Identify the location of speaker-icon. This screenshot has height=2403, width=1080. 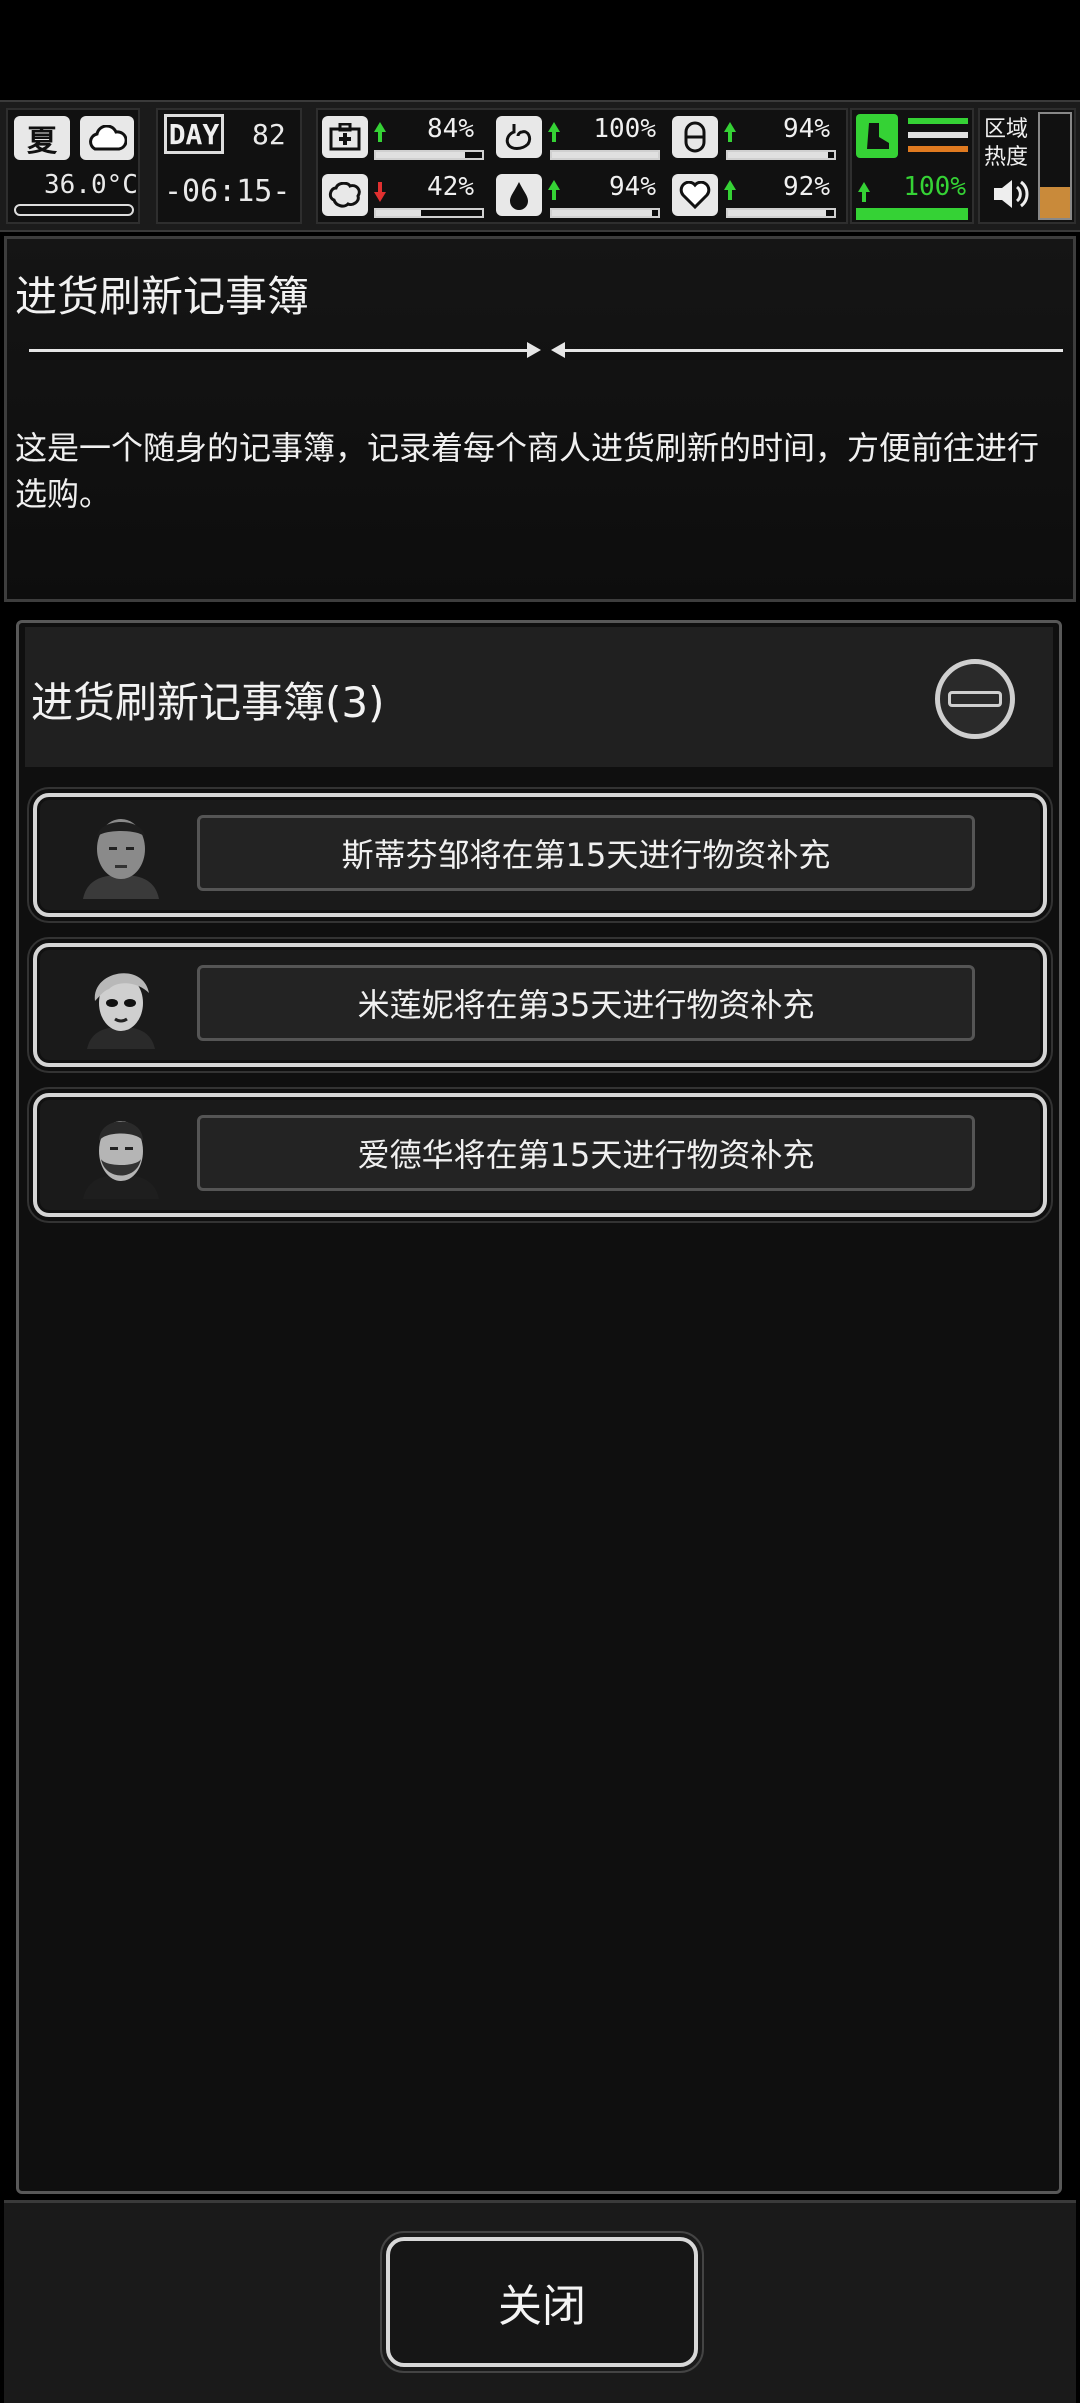
(1010, 194).